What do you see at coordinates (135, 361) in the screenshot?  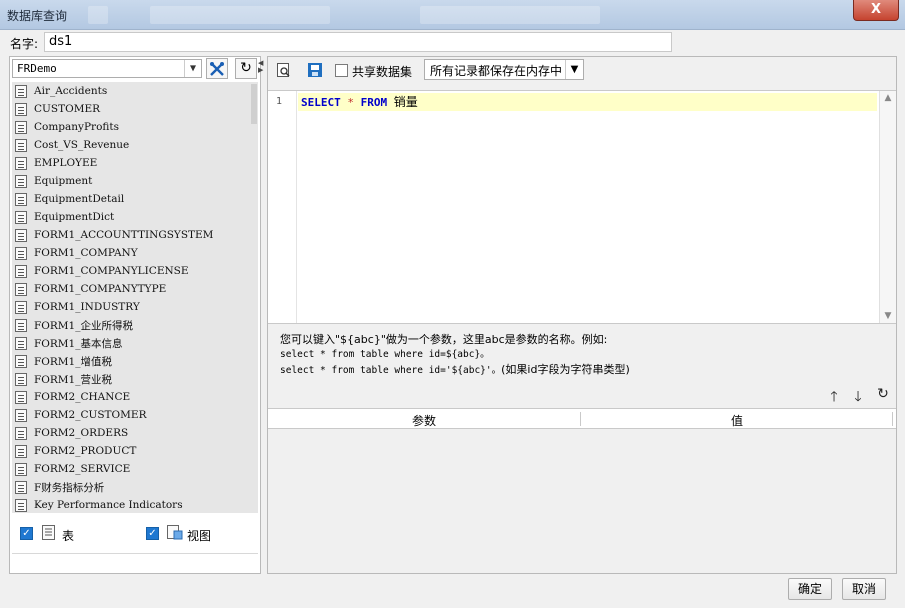 I see `table-list-item: FORM1_增值税` at bounding box center [135, 361].